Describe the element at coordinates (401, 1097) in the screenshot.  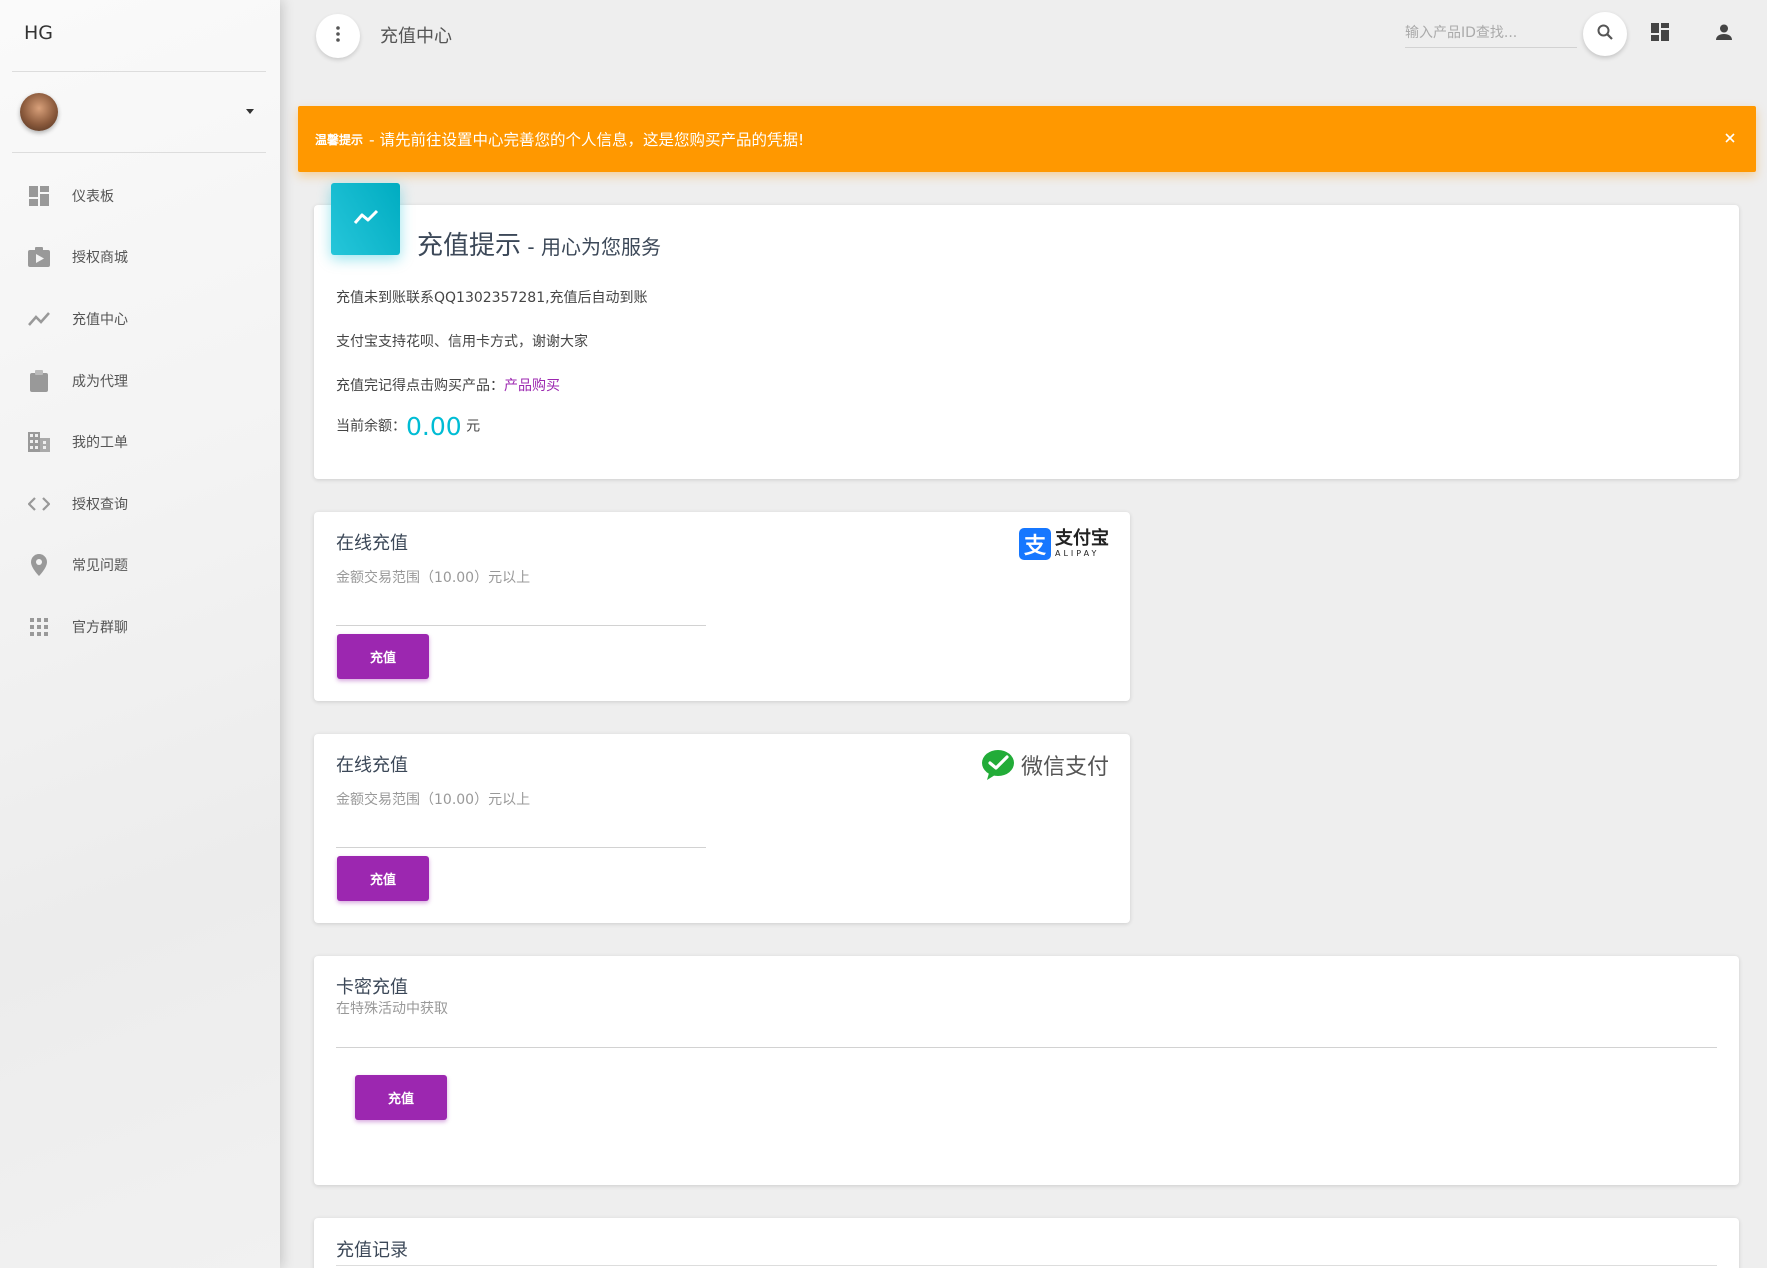
I see `card-secret-recharge-button: 充值` at that location.